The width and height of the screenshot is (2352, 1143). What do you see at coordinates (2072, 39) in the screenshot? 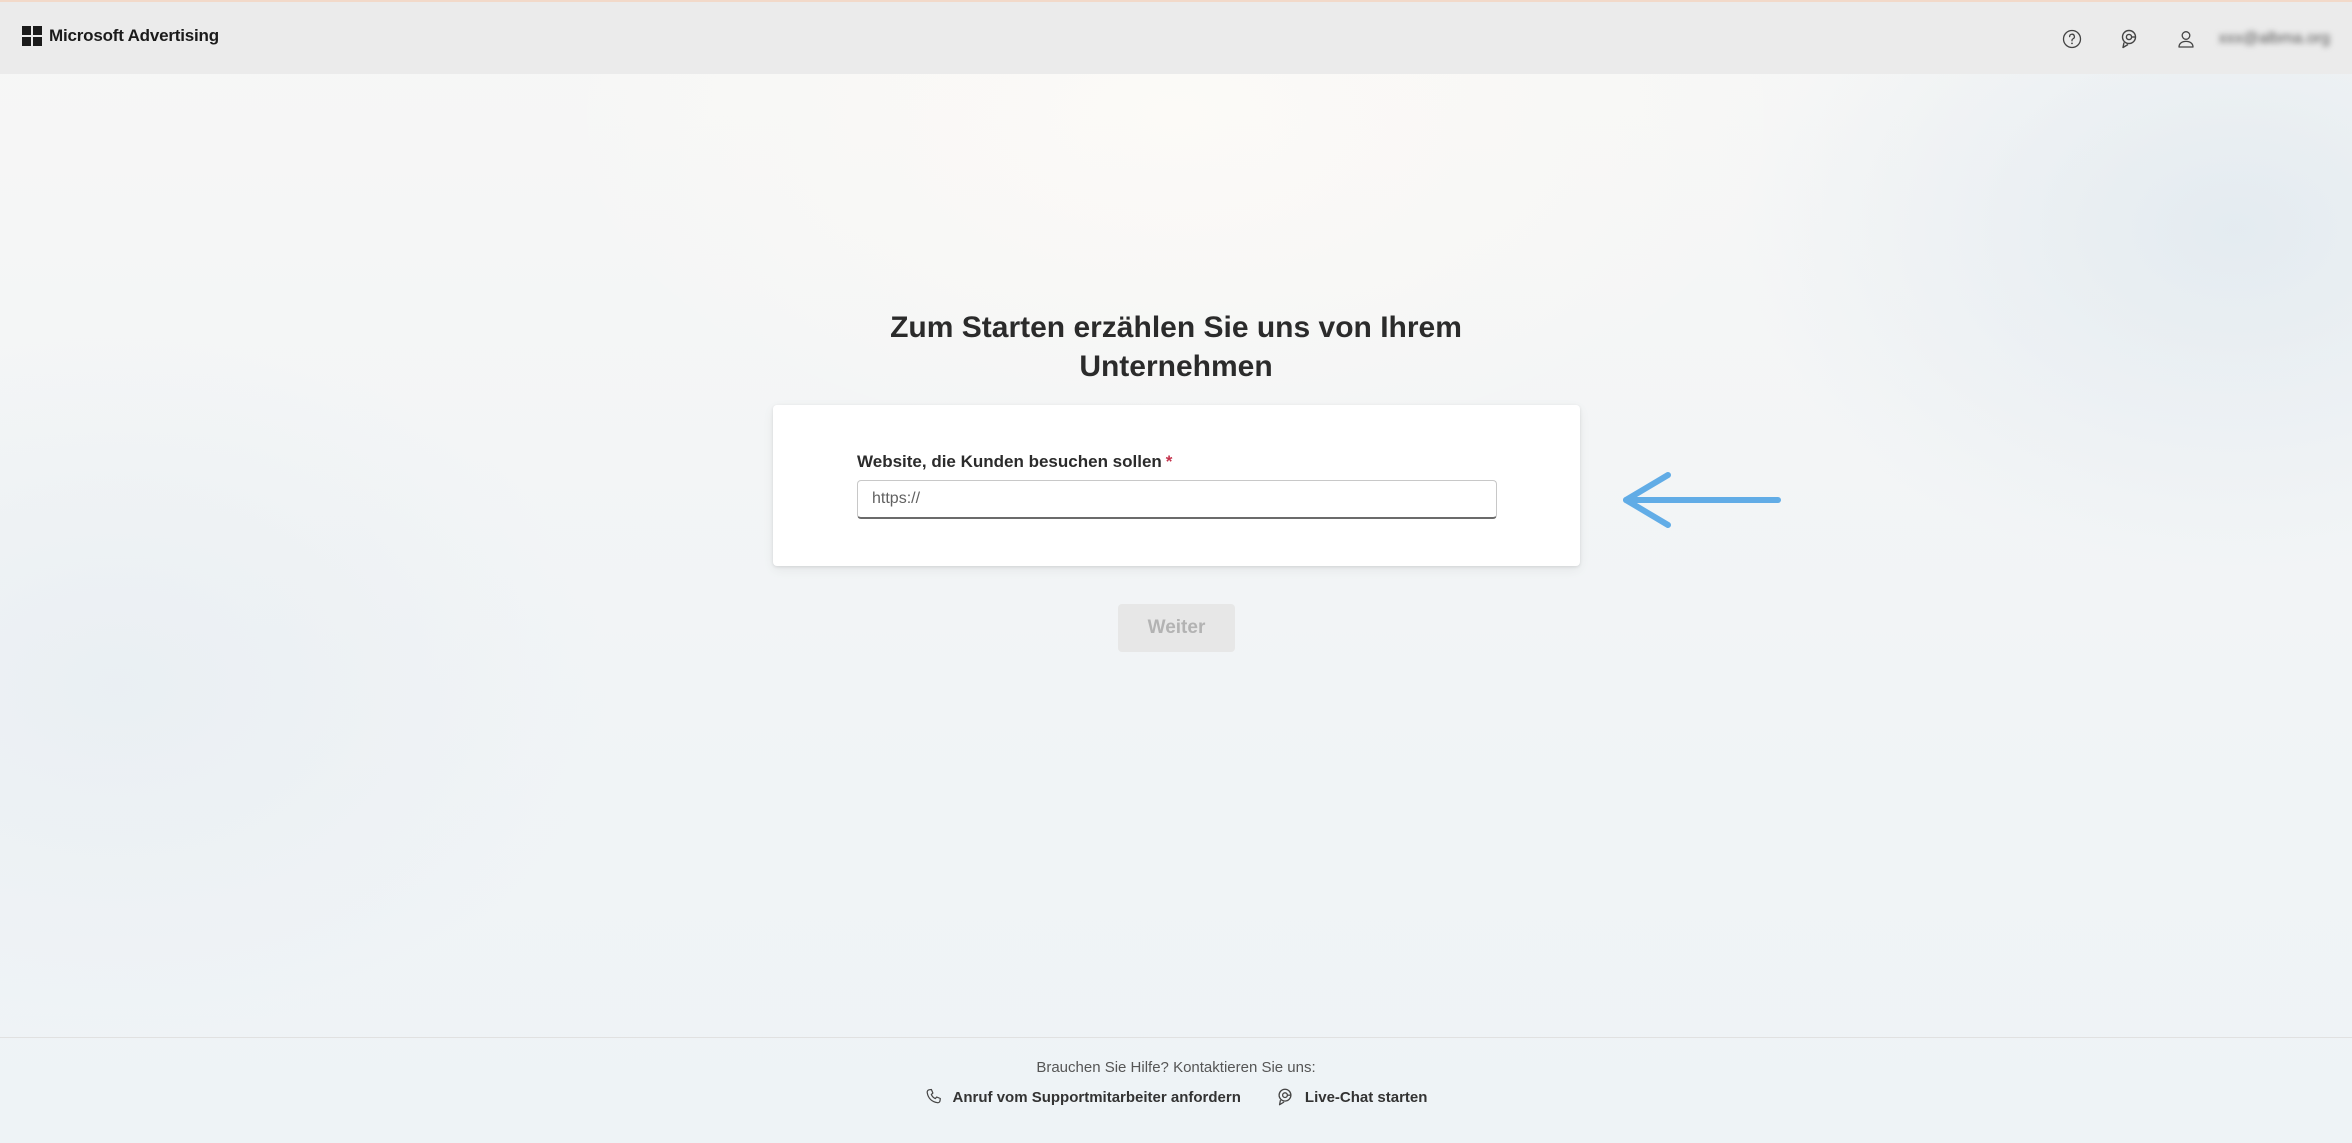
I see `help-icon` at bounding box center [2072, 39].